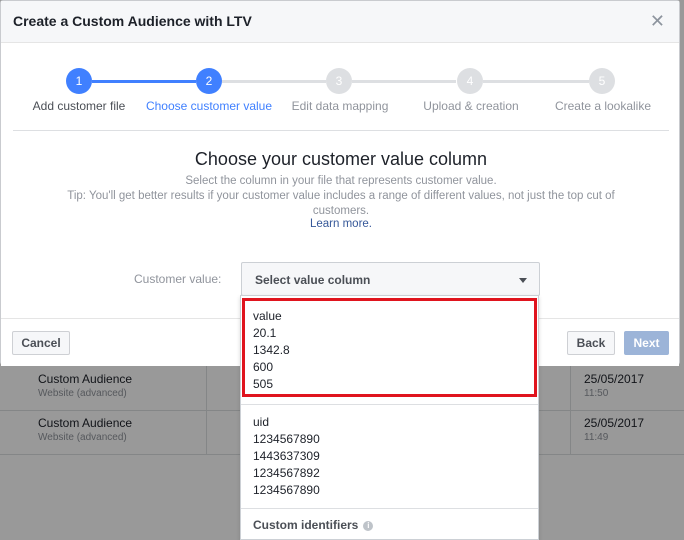  Describe the element at coordinates (657, 21) in the screenshot. I see `close-icon: ✕` at that location.